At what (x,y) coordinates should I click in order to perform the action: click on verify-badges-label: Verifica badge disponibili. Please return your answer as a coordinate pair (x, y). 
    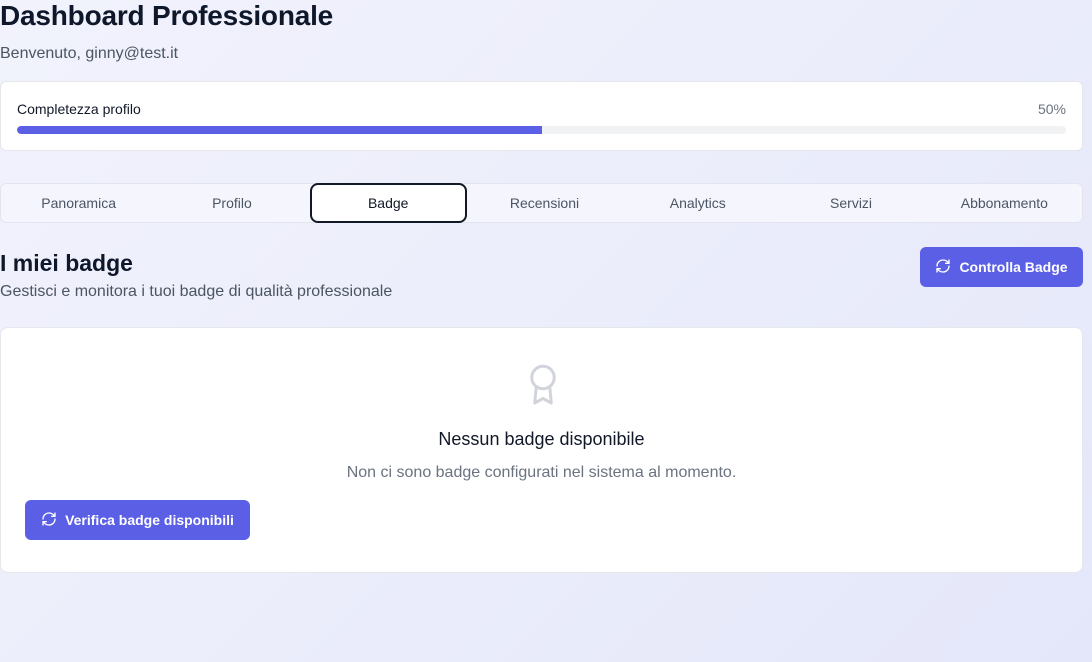
    Looking at the image, I should click on (149, 520).